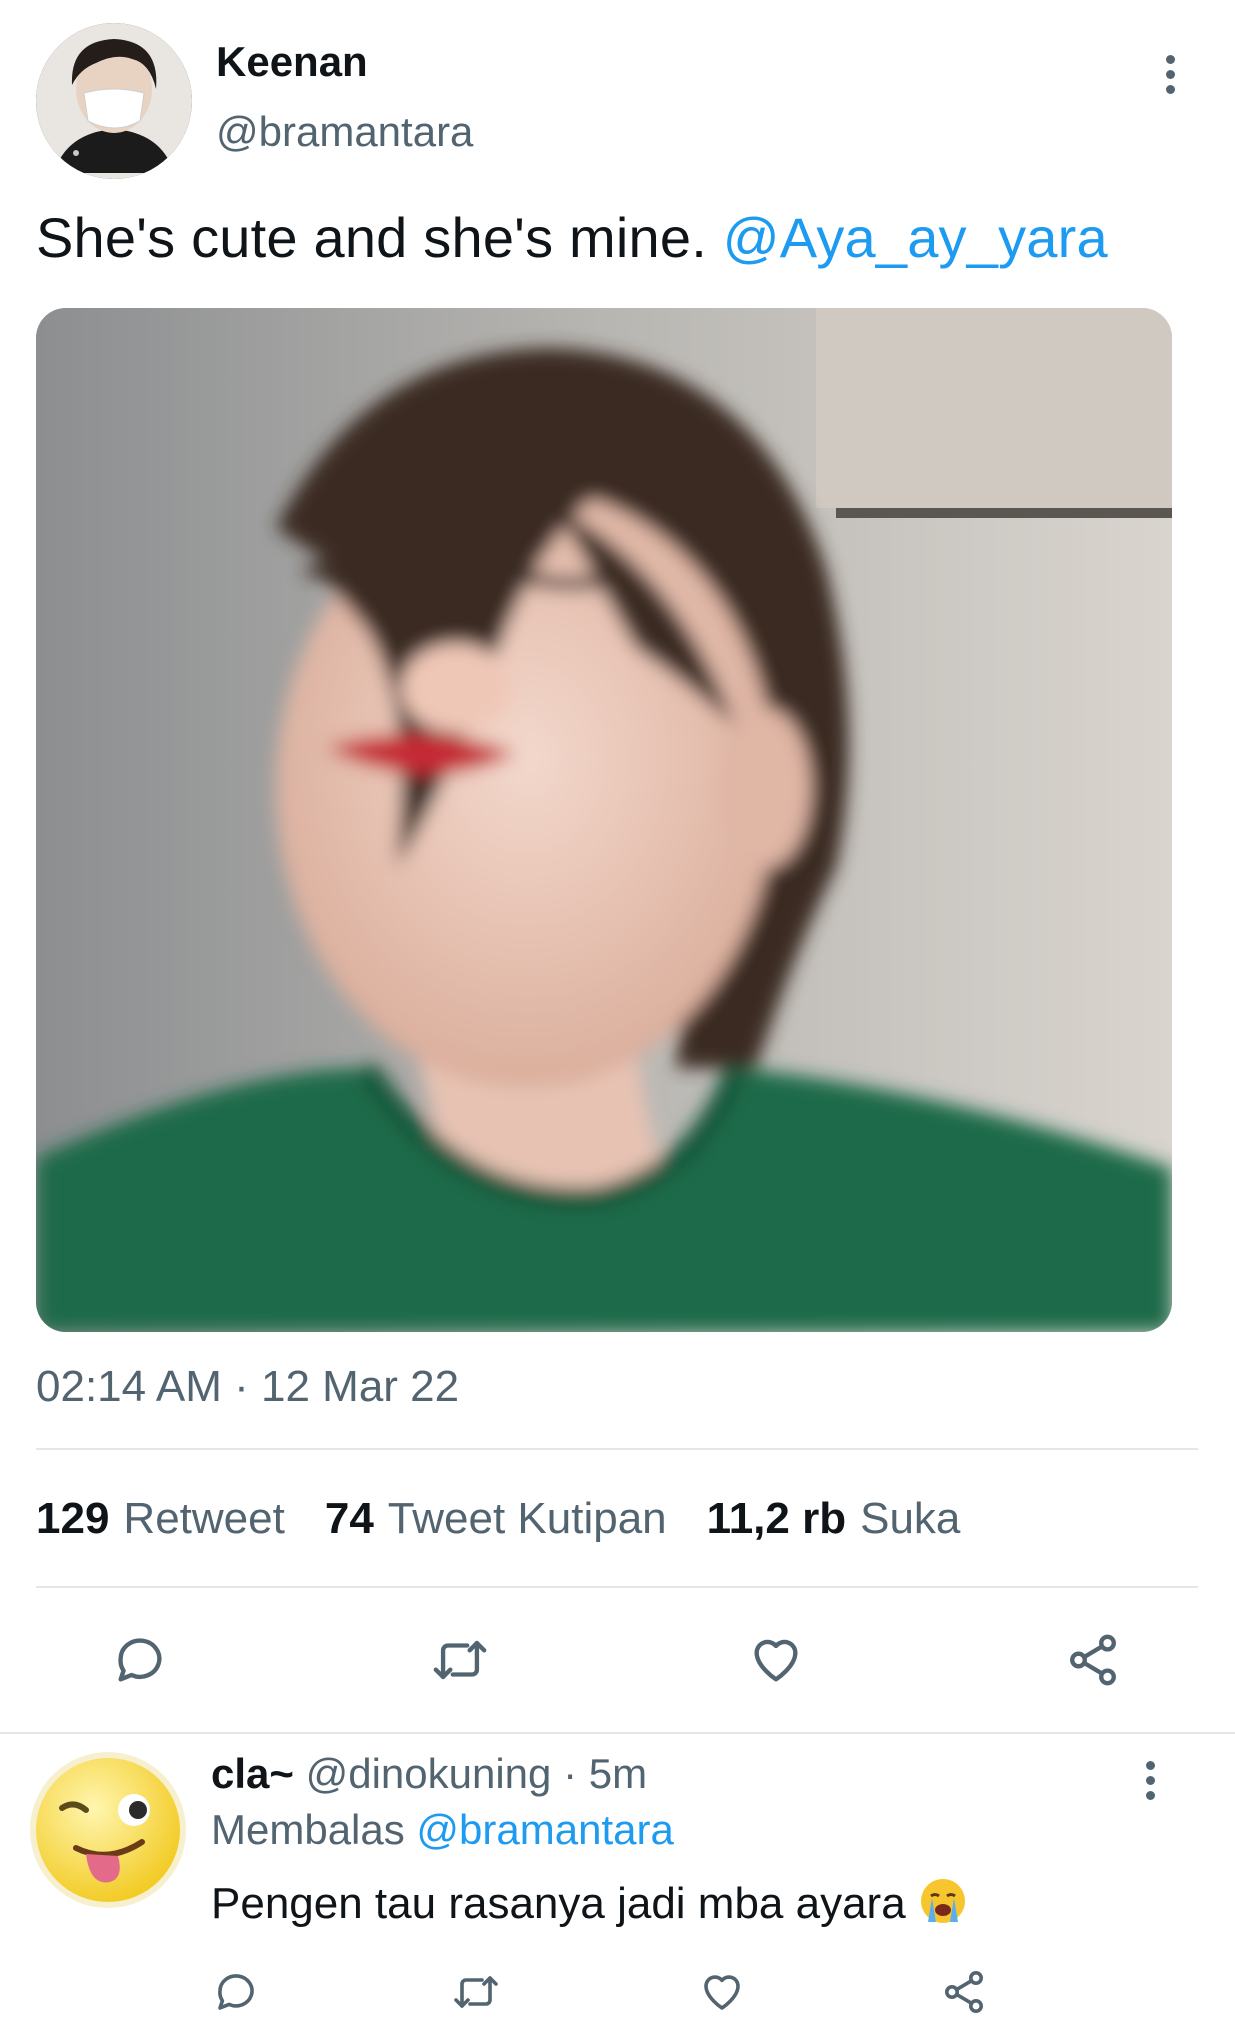 The height and width of the screenshot is (2039, 1235). What do you see at coordinates (252, 1773) in the screenshot?
I see `reply-display-name: cla~` at bounding box center [252, 1773].